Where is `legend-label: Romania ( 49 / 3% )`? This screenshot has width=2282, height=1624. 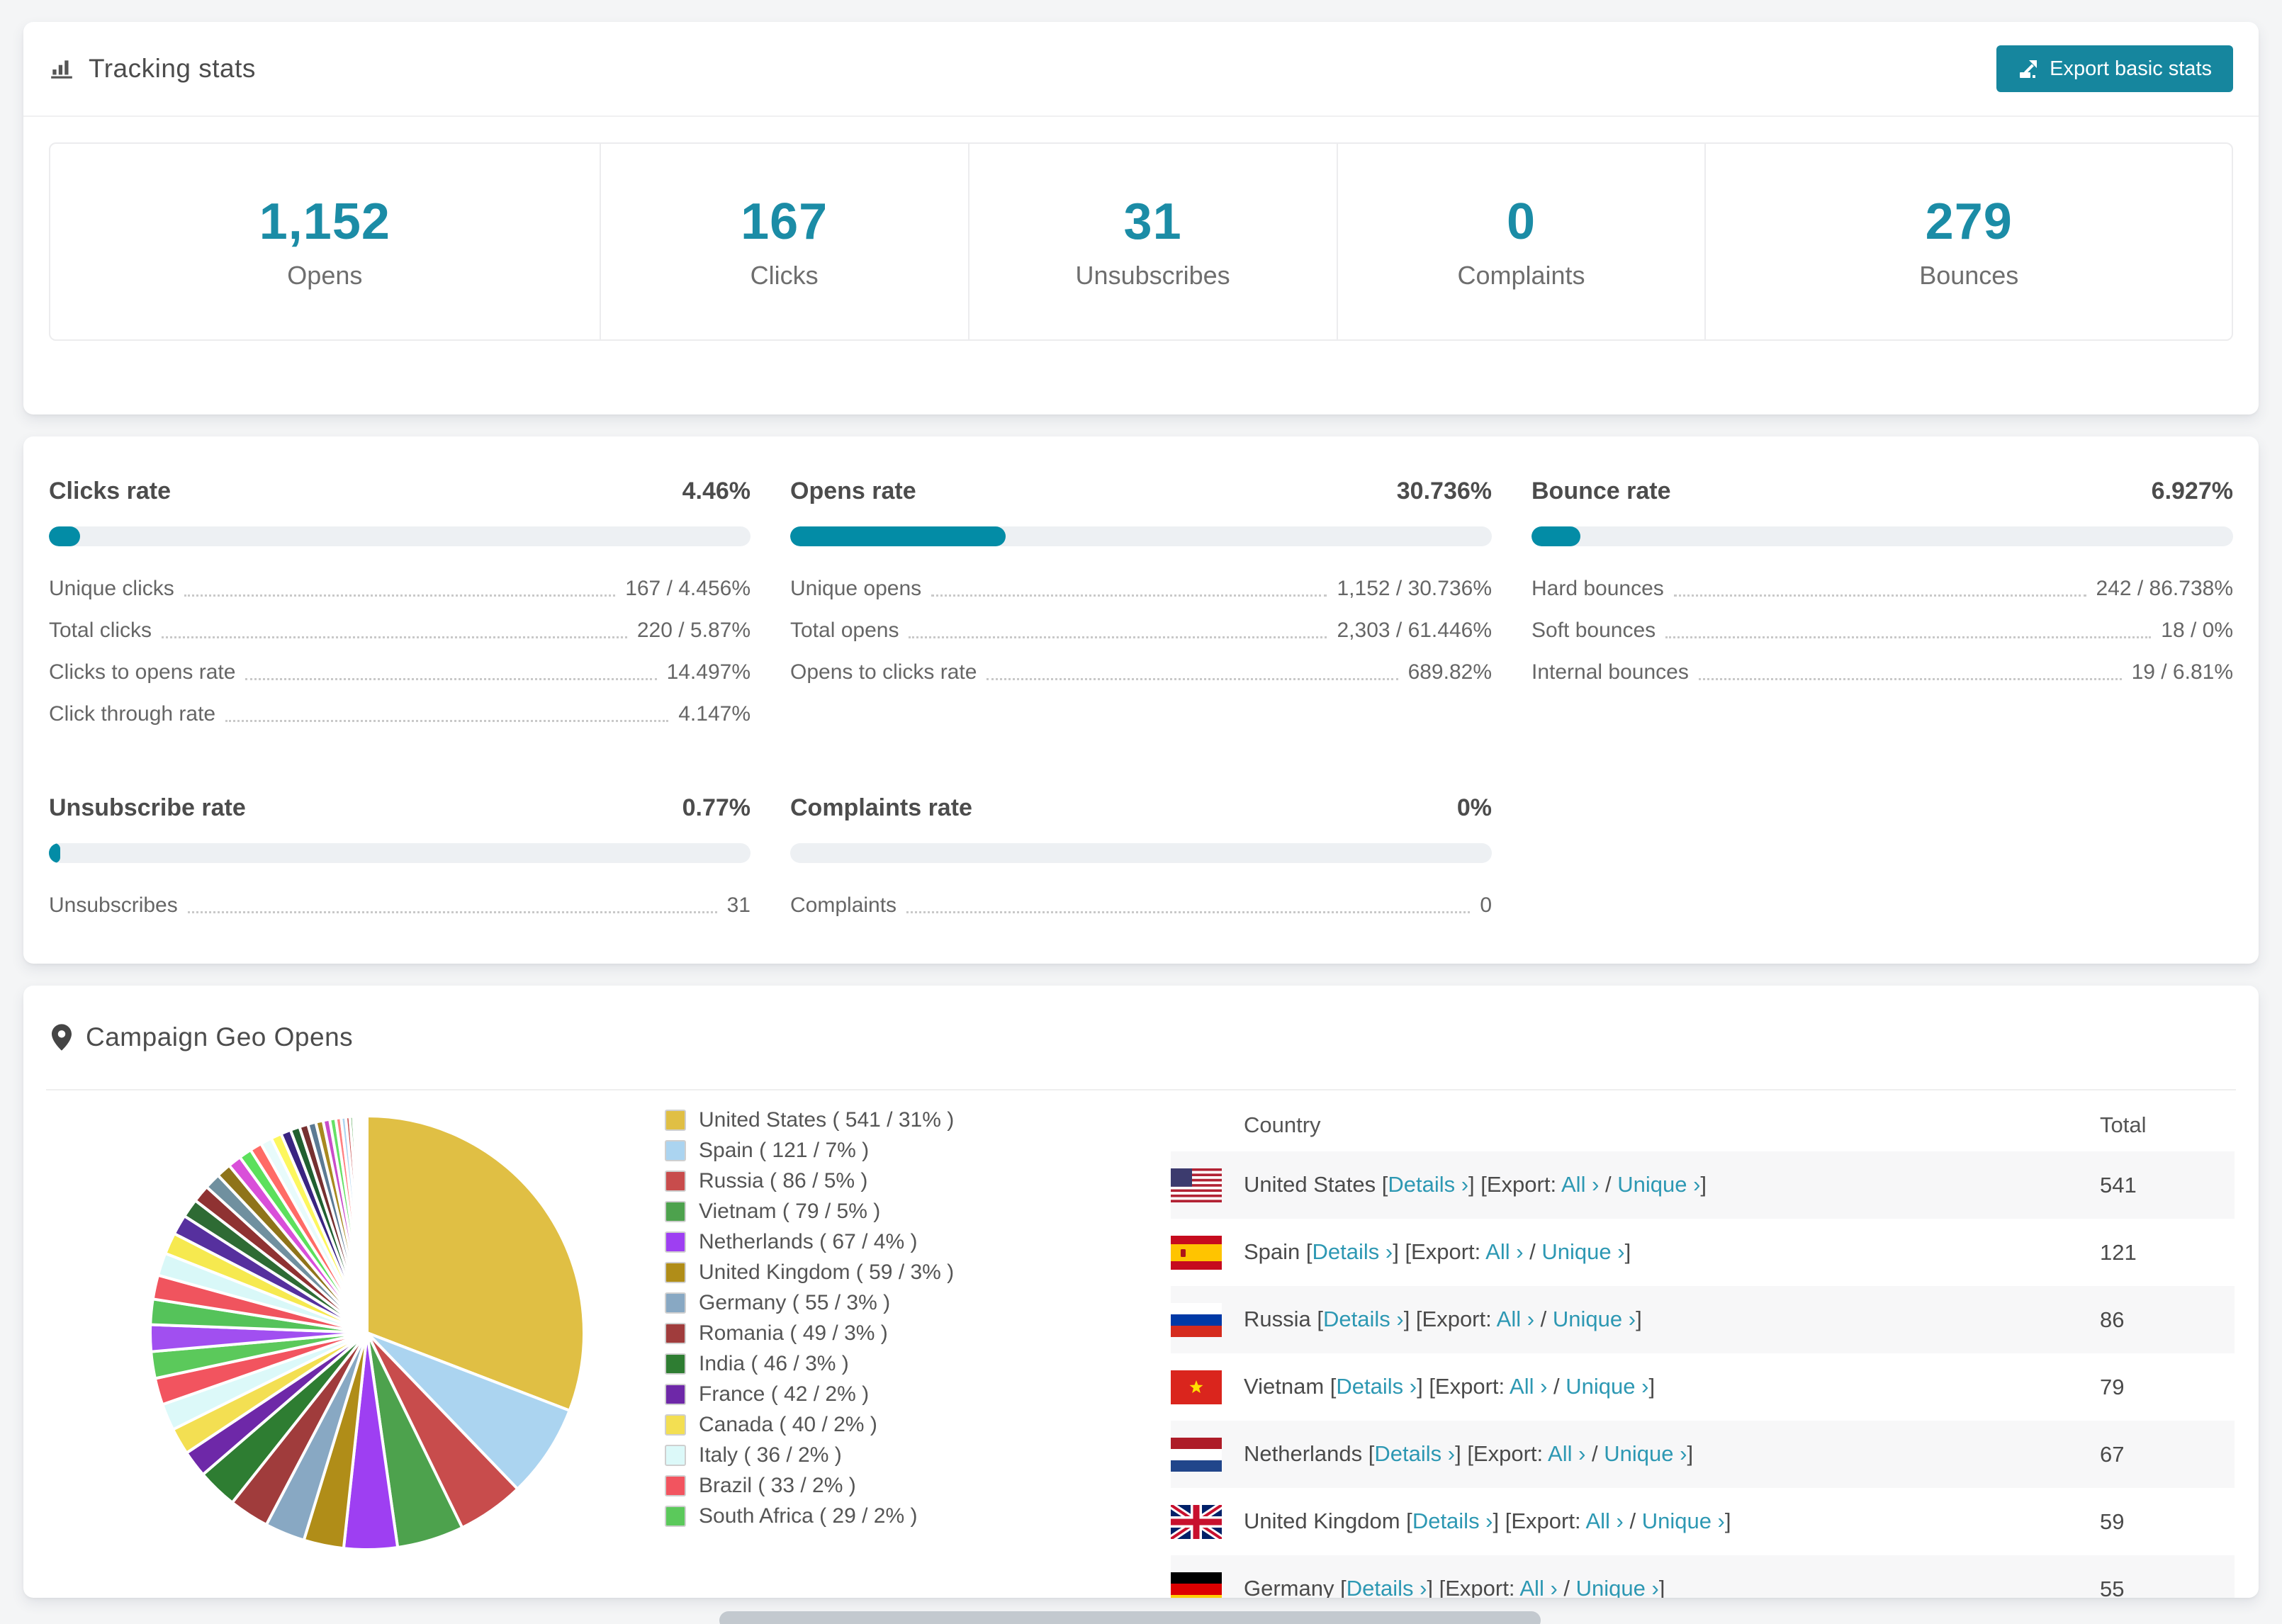
legend-label: Romania ( 49 / 3% ) is located at coordinates (793, 1333).